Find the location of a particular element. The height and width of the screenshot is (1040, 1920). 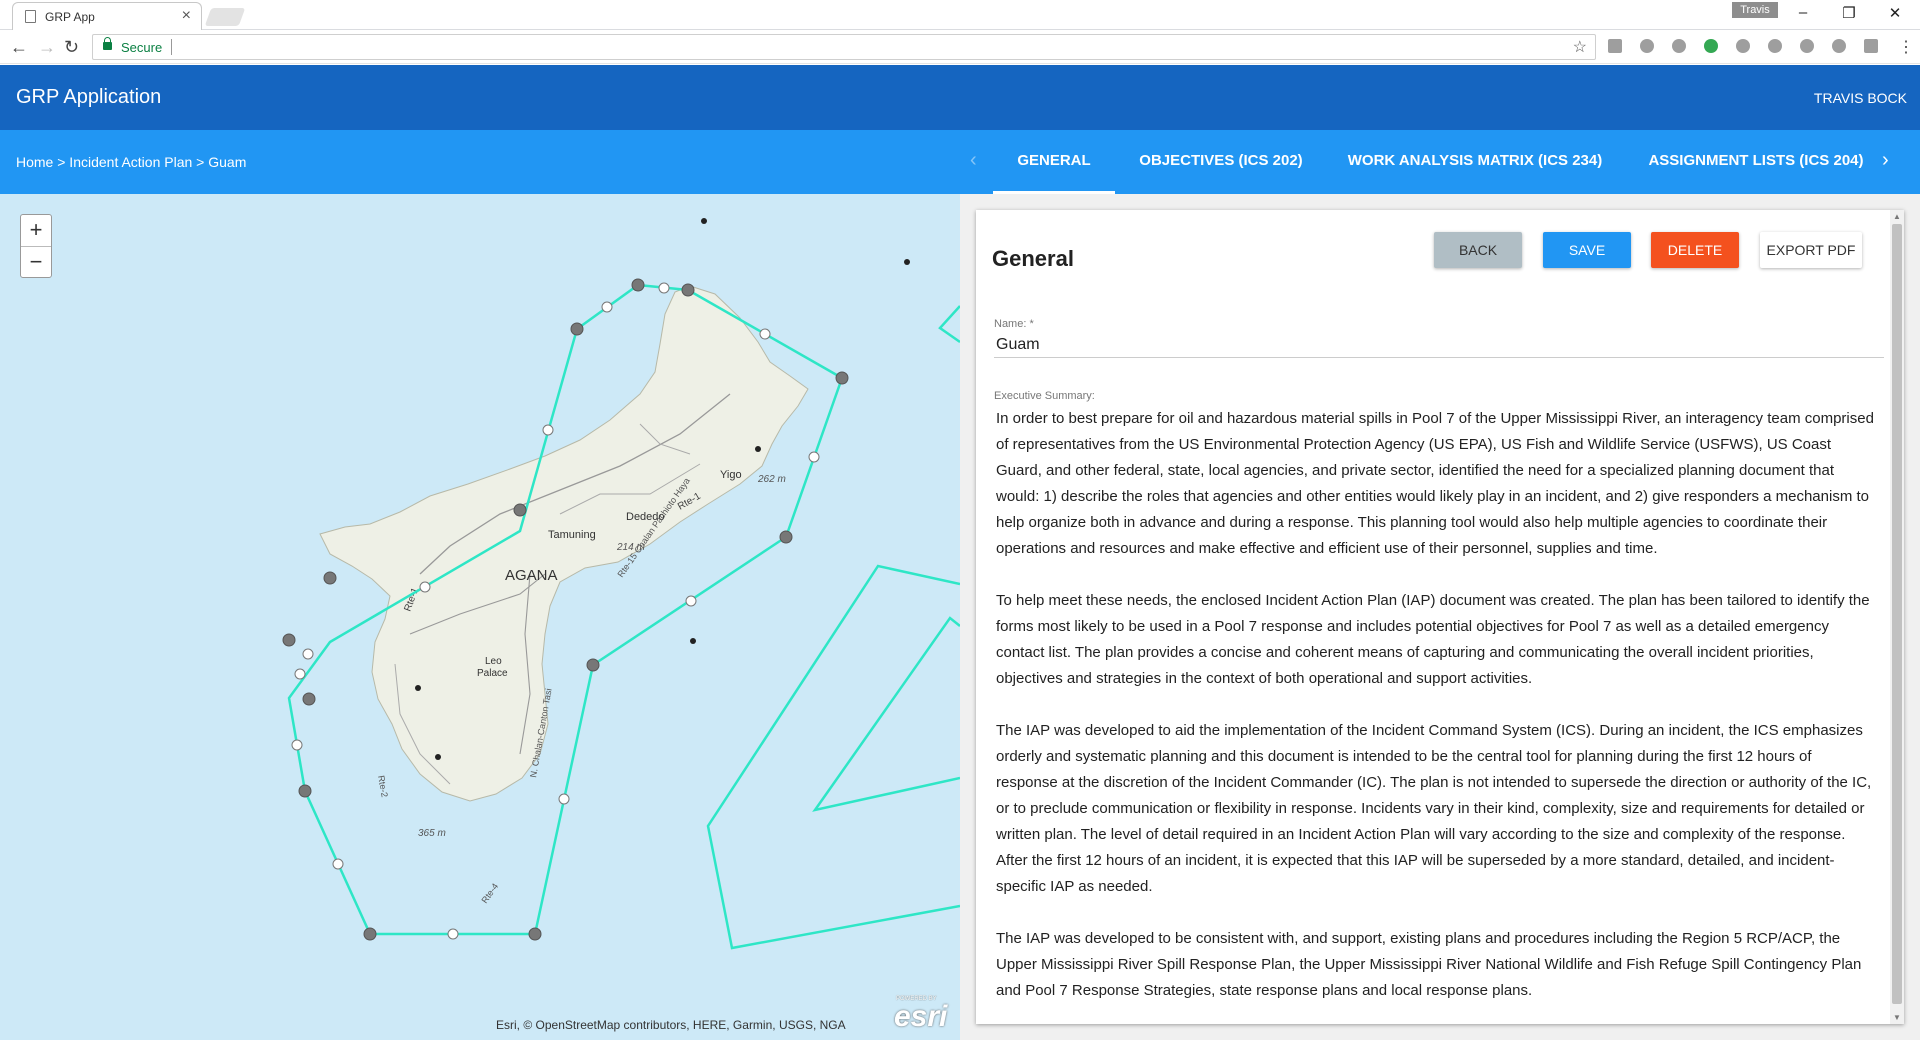

scrollbar: ▲ ▼ is located at coordinates (1897, 617).